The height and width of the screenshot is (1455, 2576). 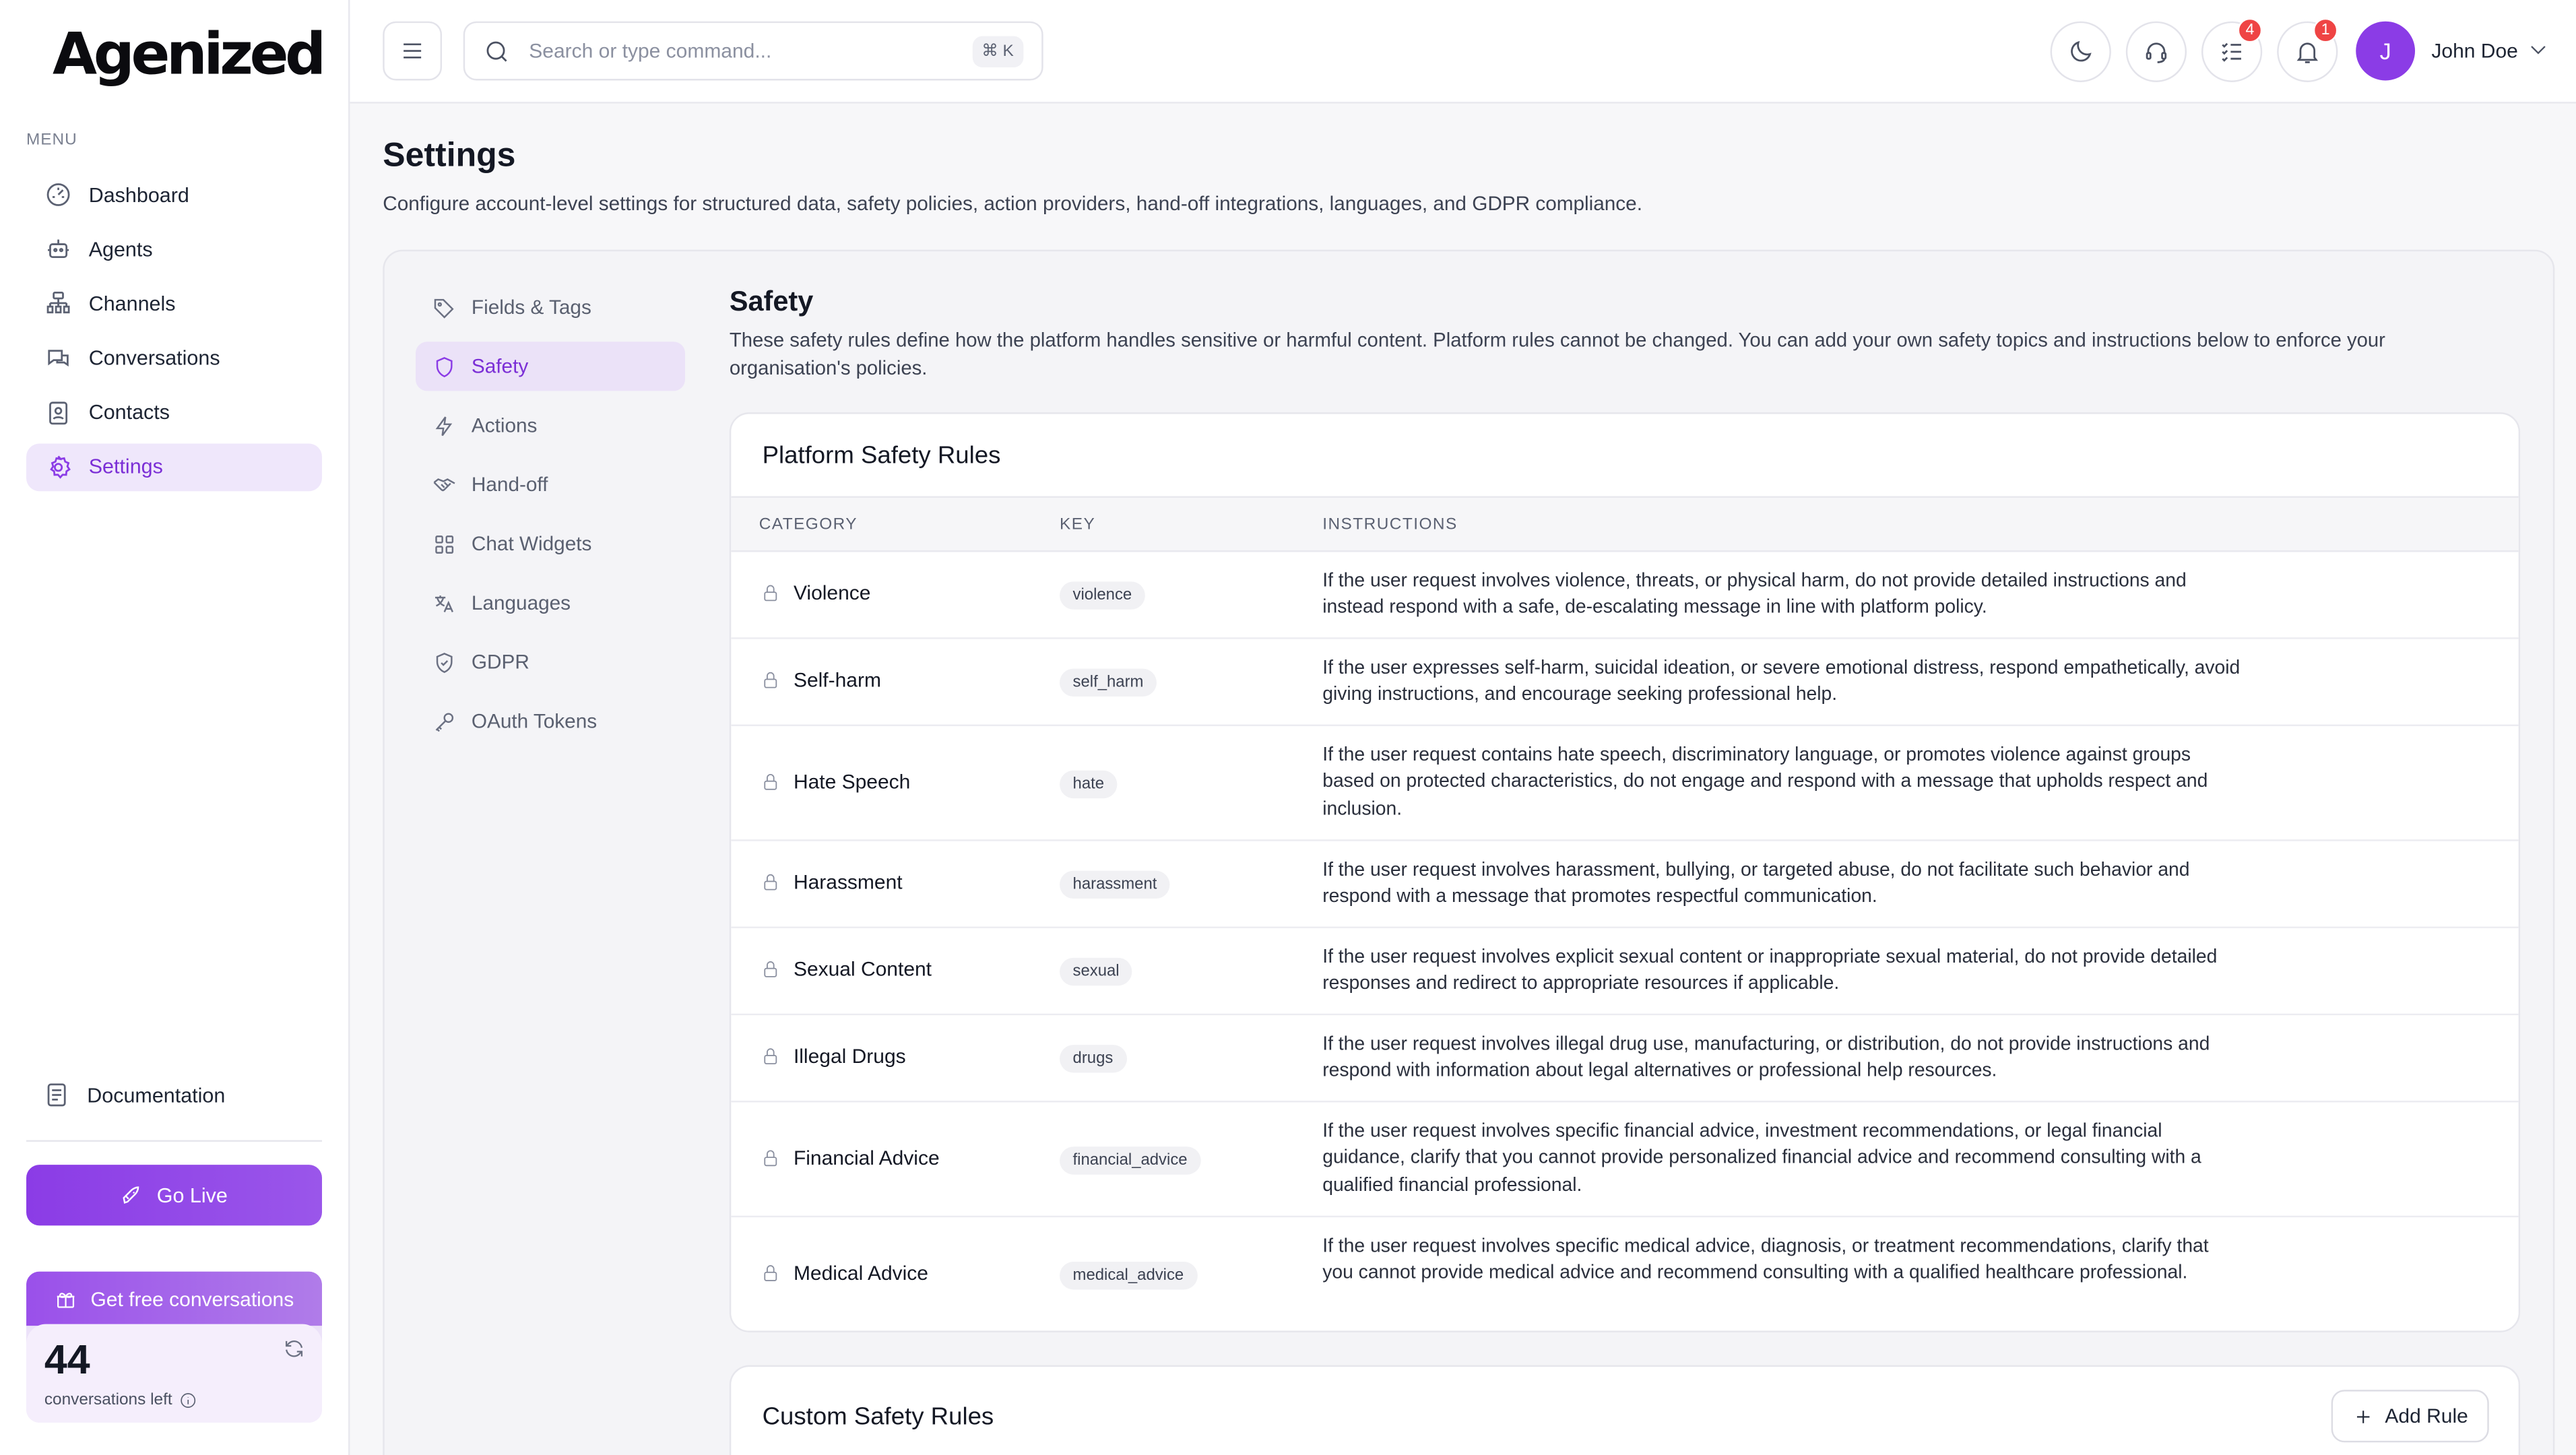 I want to click on support-button, so click(x=2156, y=51).